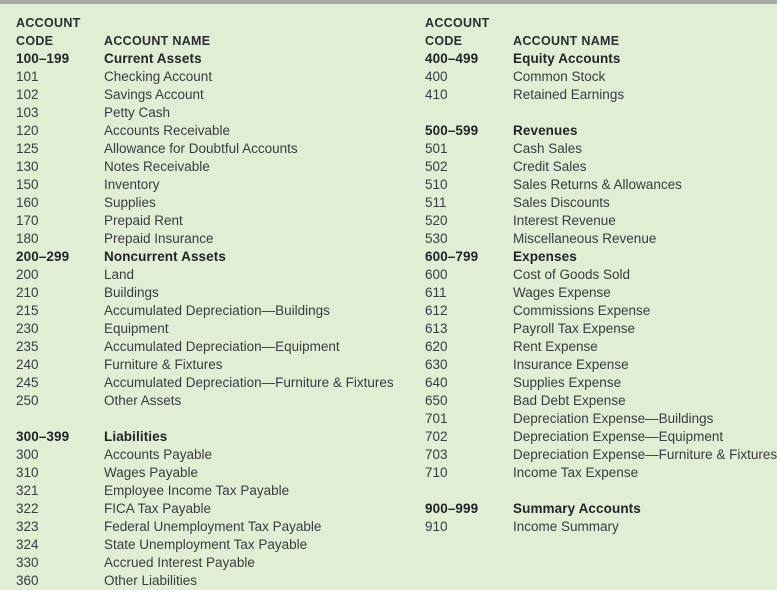  Describe the element at coordinates (163, 364) in the screenshot. I see `account-name: Furniture & Fixtures` at that location.